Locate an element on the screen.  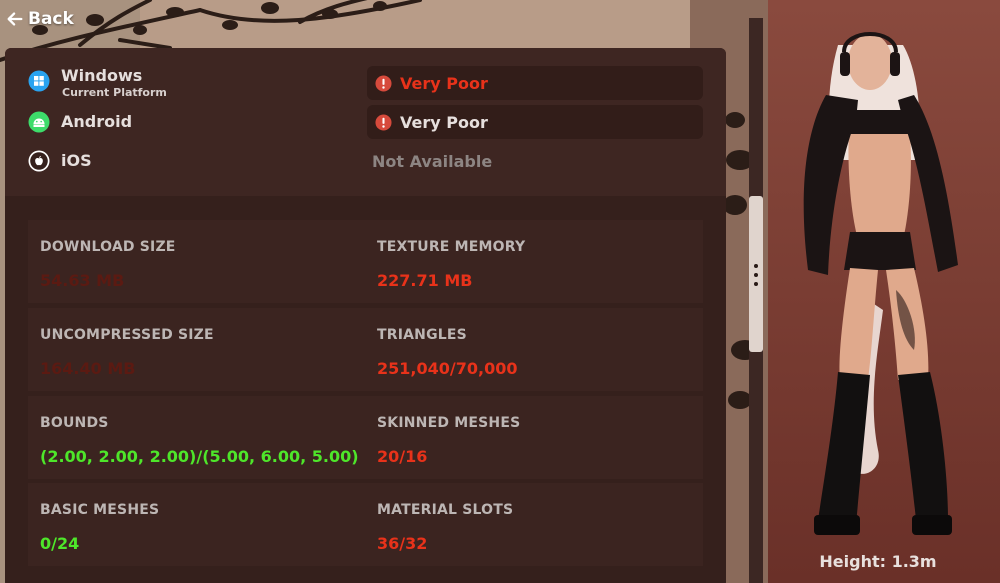
stat-label-skinned-meshes: SKINNED MESHES is located at coordinates (449, 423).